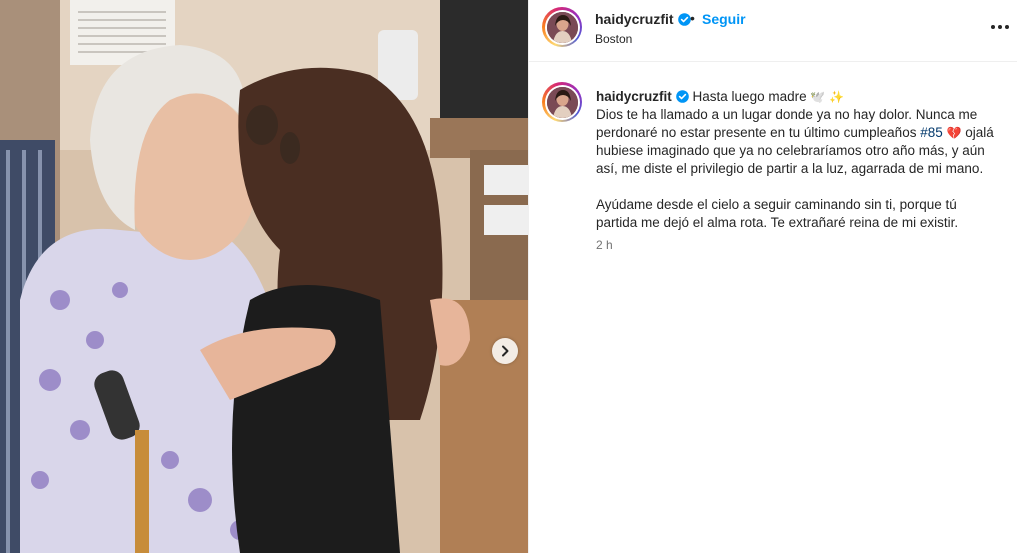  Describe the element at coordinates (931, 132) in the screenshot. I see `hashtag-link: #85` at that location.